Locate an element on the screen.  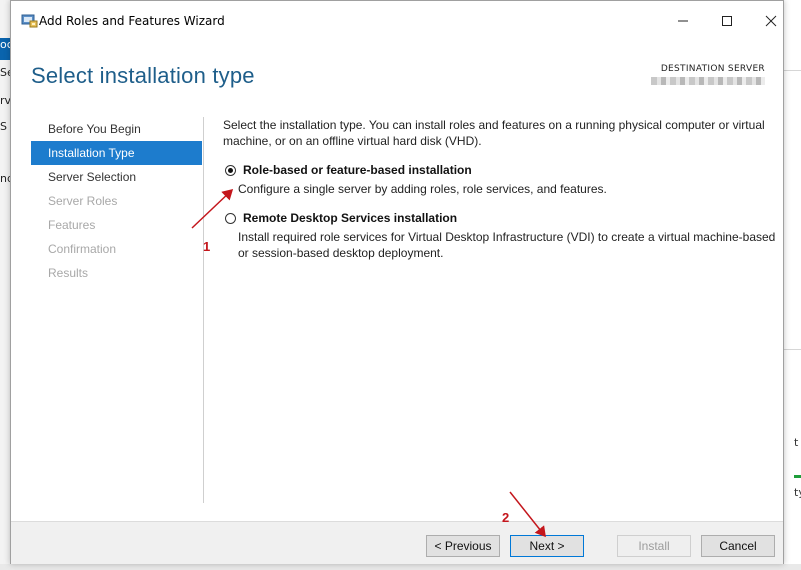
server-manager-icon is located at coordinates (30, 21).